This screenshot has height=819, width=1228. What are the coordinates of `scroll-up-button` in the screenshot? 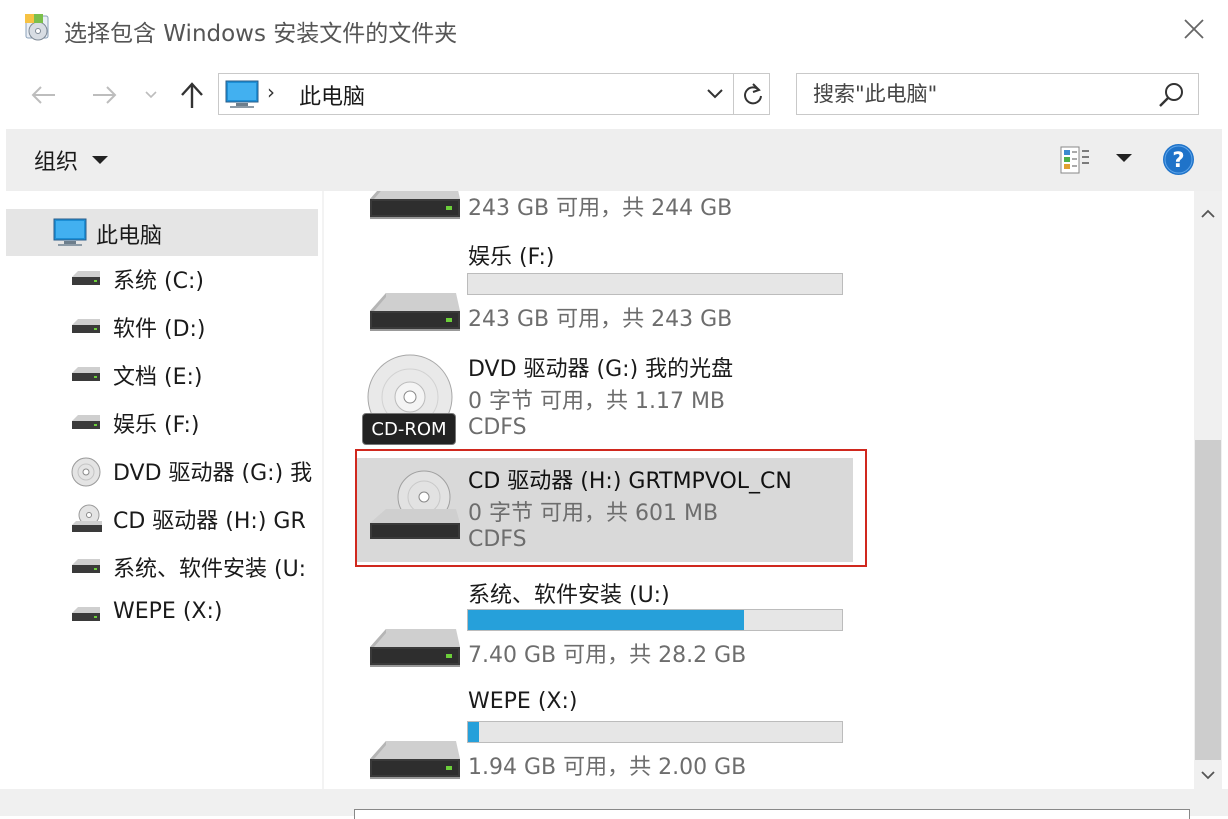 It's located at (1208, 213).